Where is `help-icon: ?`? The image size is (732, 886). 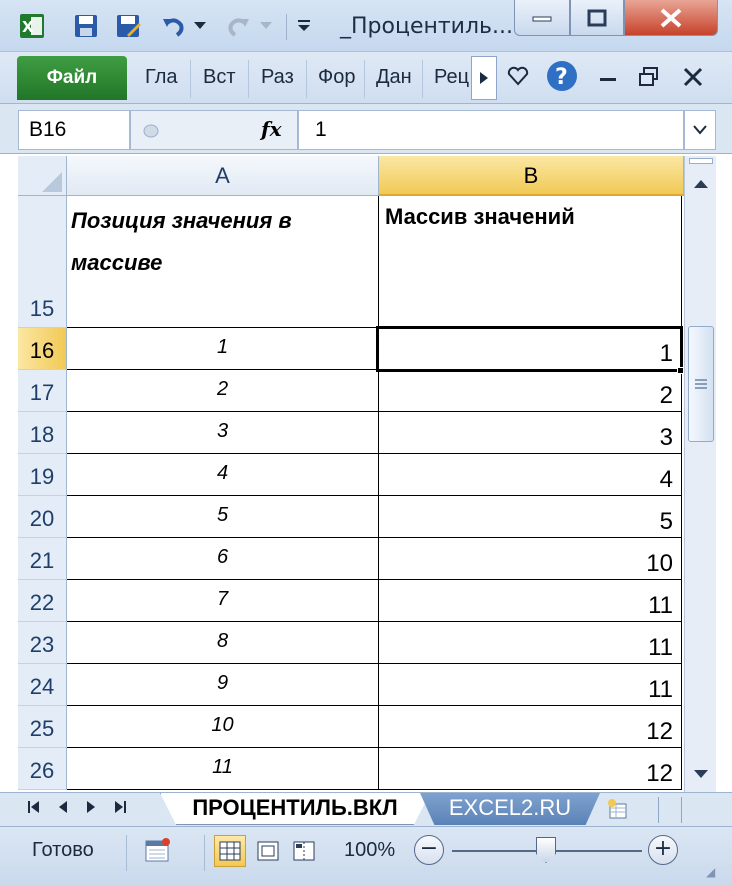 help-icon: ? is located at coordinates (562, 78).